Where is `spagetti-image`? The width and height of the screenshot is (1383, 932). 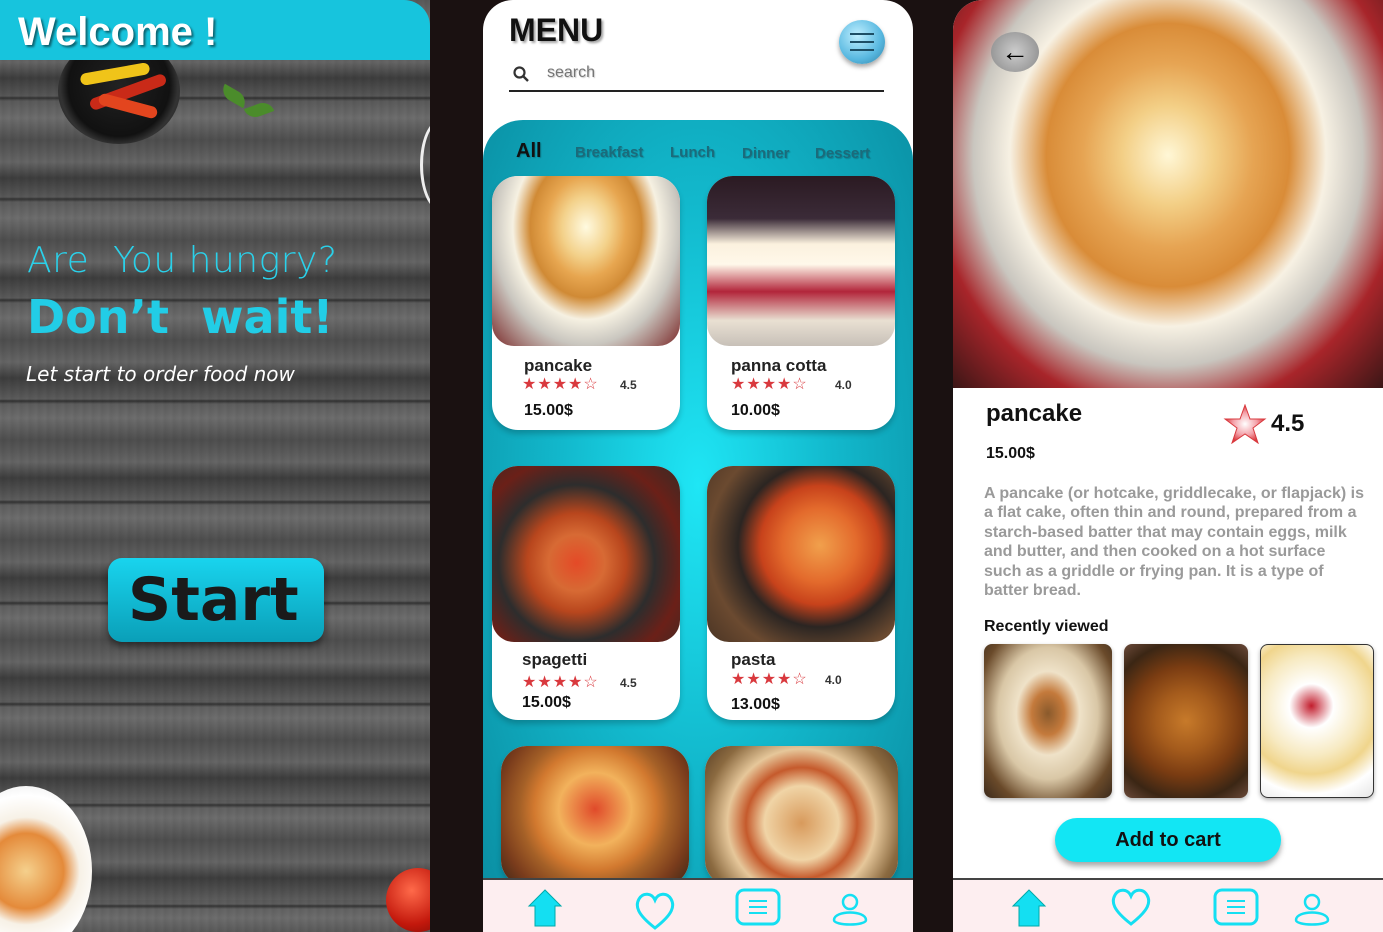
spagetti-image is located at coordinates (586, 554).